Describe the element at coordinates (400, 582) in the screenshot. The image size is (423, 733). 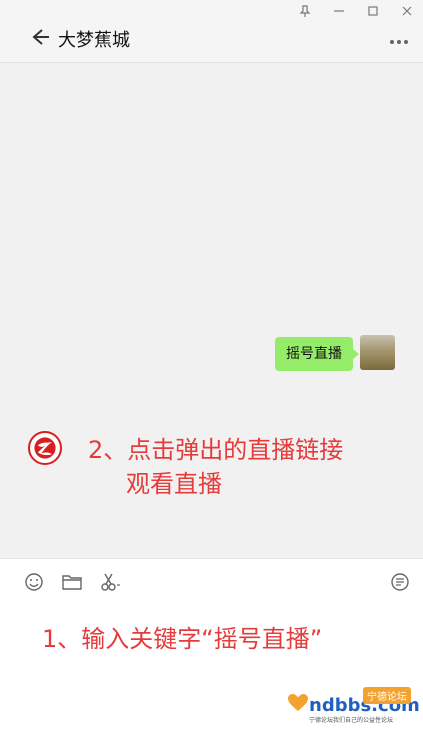
I see `chat-history-icon` at that location.